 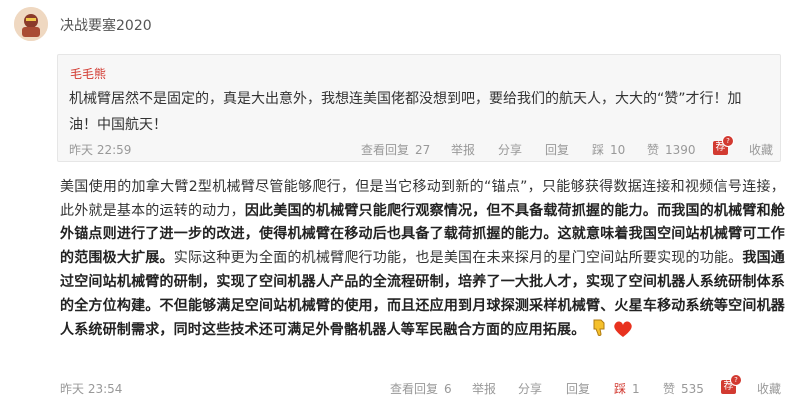 I want to click on post-timestamp: 昨天 23:54, so click(x=91, y=389).